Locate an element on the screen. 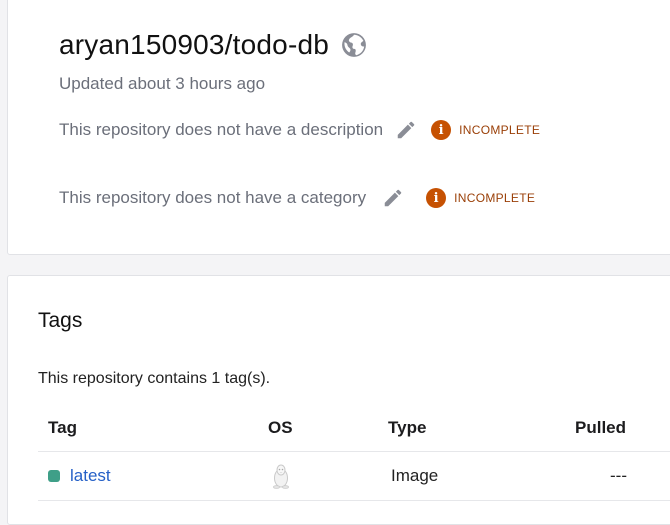 Image resolution: width=670 pixels, height=525 pixels. tags-summary: This repository contains 1 tag(s). is located at coordinates (154, 378).